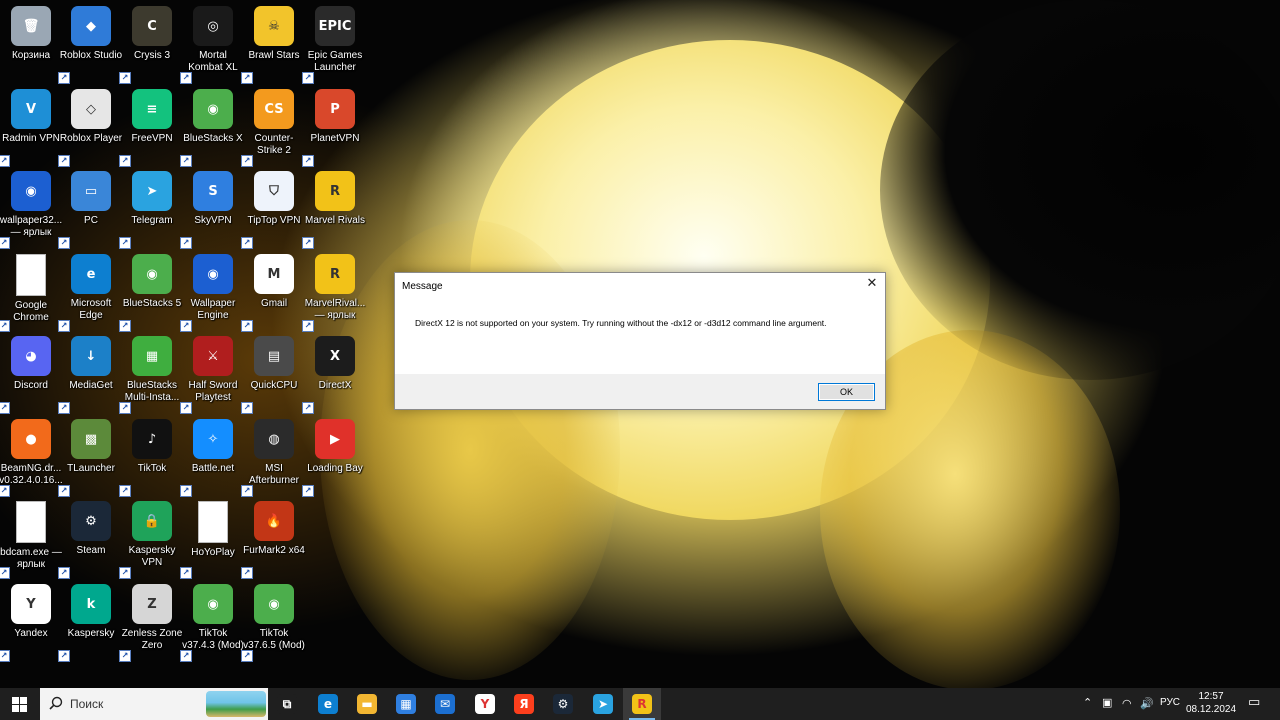 The height and width of the screenshot is (720, 1280). Describe the element at coordinates (91, 550) in the screenshot. I see `desktop-icon-label: Steam` at that location.